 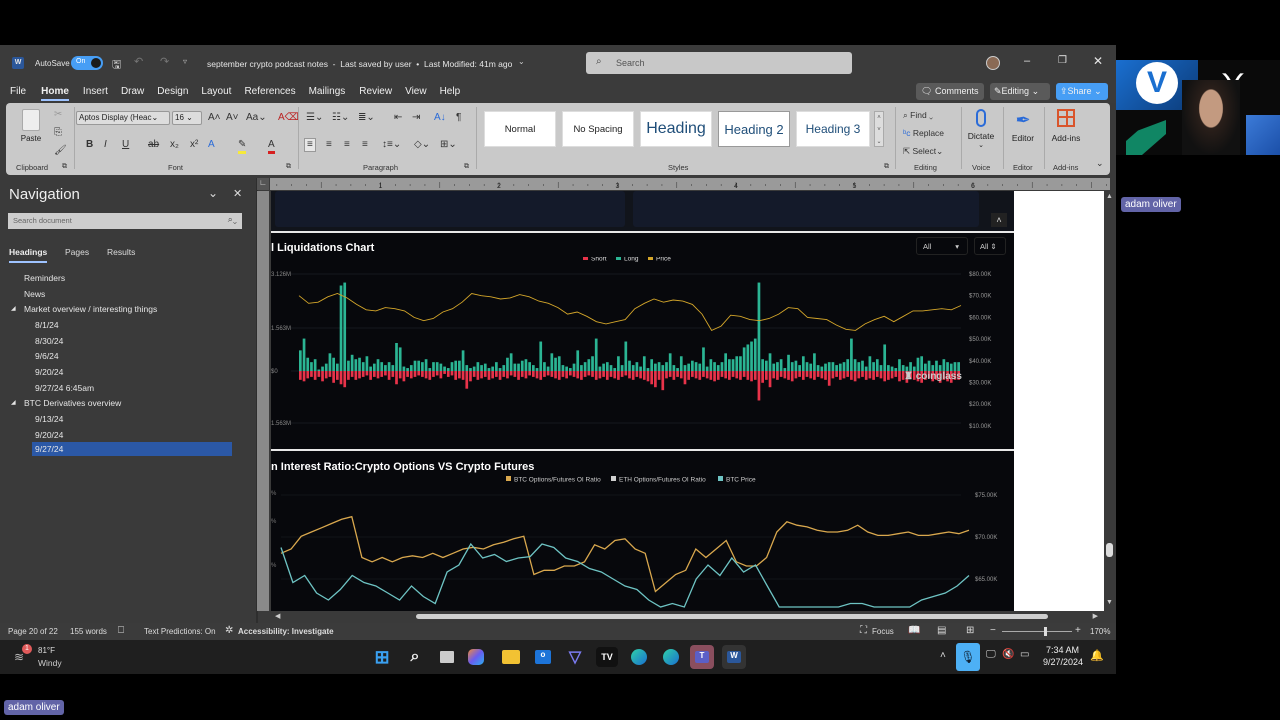 What do you see at coordinates (879, 129) in the screenshot?
I see `styles-scroll: ˄ ˅ ⌄` at bounding box center [879, 129].